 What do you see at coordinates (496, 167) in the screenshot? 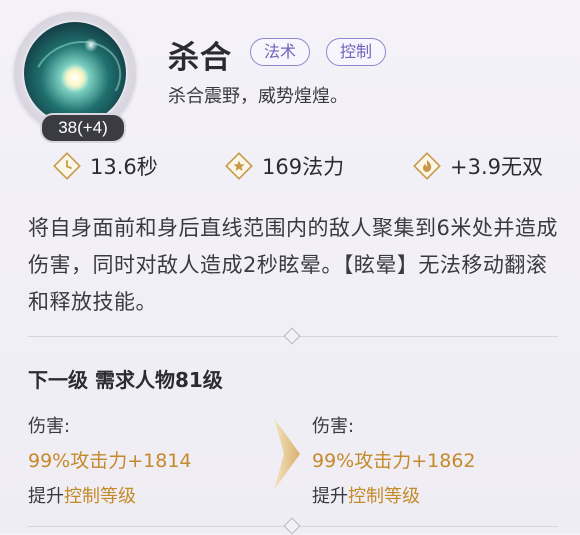
I see `wushuang-value: +3.9无双` at bounding box center [496, 167].